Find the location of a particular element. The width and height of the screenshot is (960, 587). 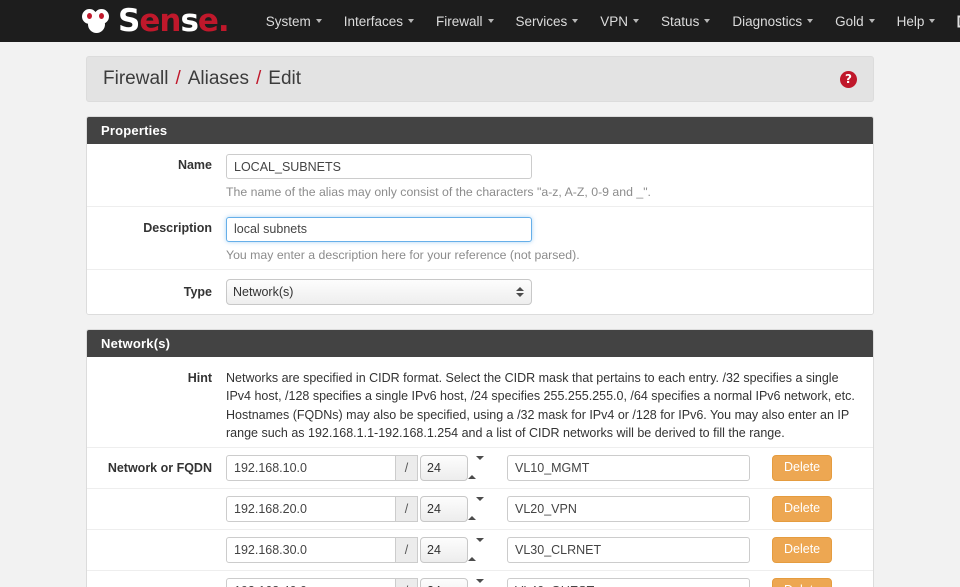

breadcrumb-bar: Firewall / Aliases / Edit ? is located at coordinates (480, 79).